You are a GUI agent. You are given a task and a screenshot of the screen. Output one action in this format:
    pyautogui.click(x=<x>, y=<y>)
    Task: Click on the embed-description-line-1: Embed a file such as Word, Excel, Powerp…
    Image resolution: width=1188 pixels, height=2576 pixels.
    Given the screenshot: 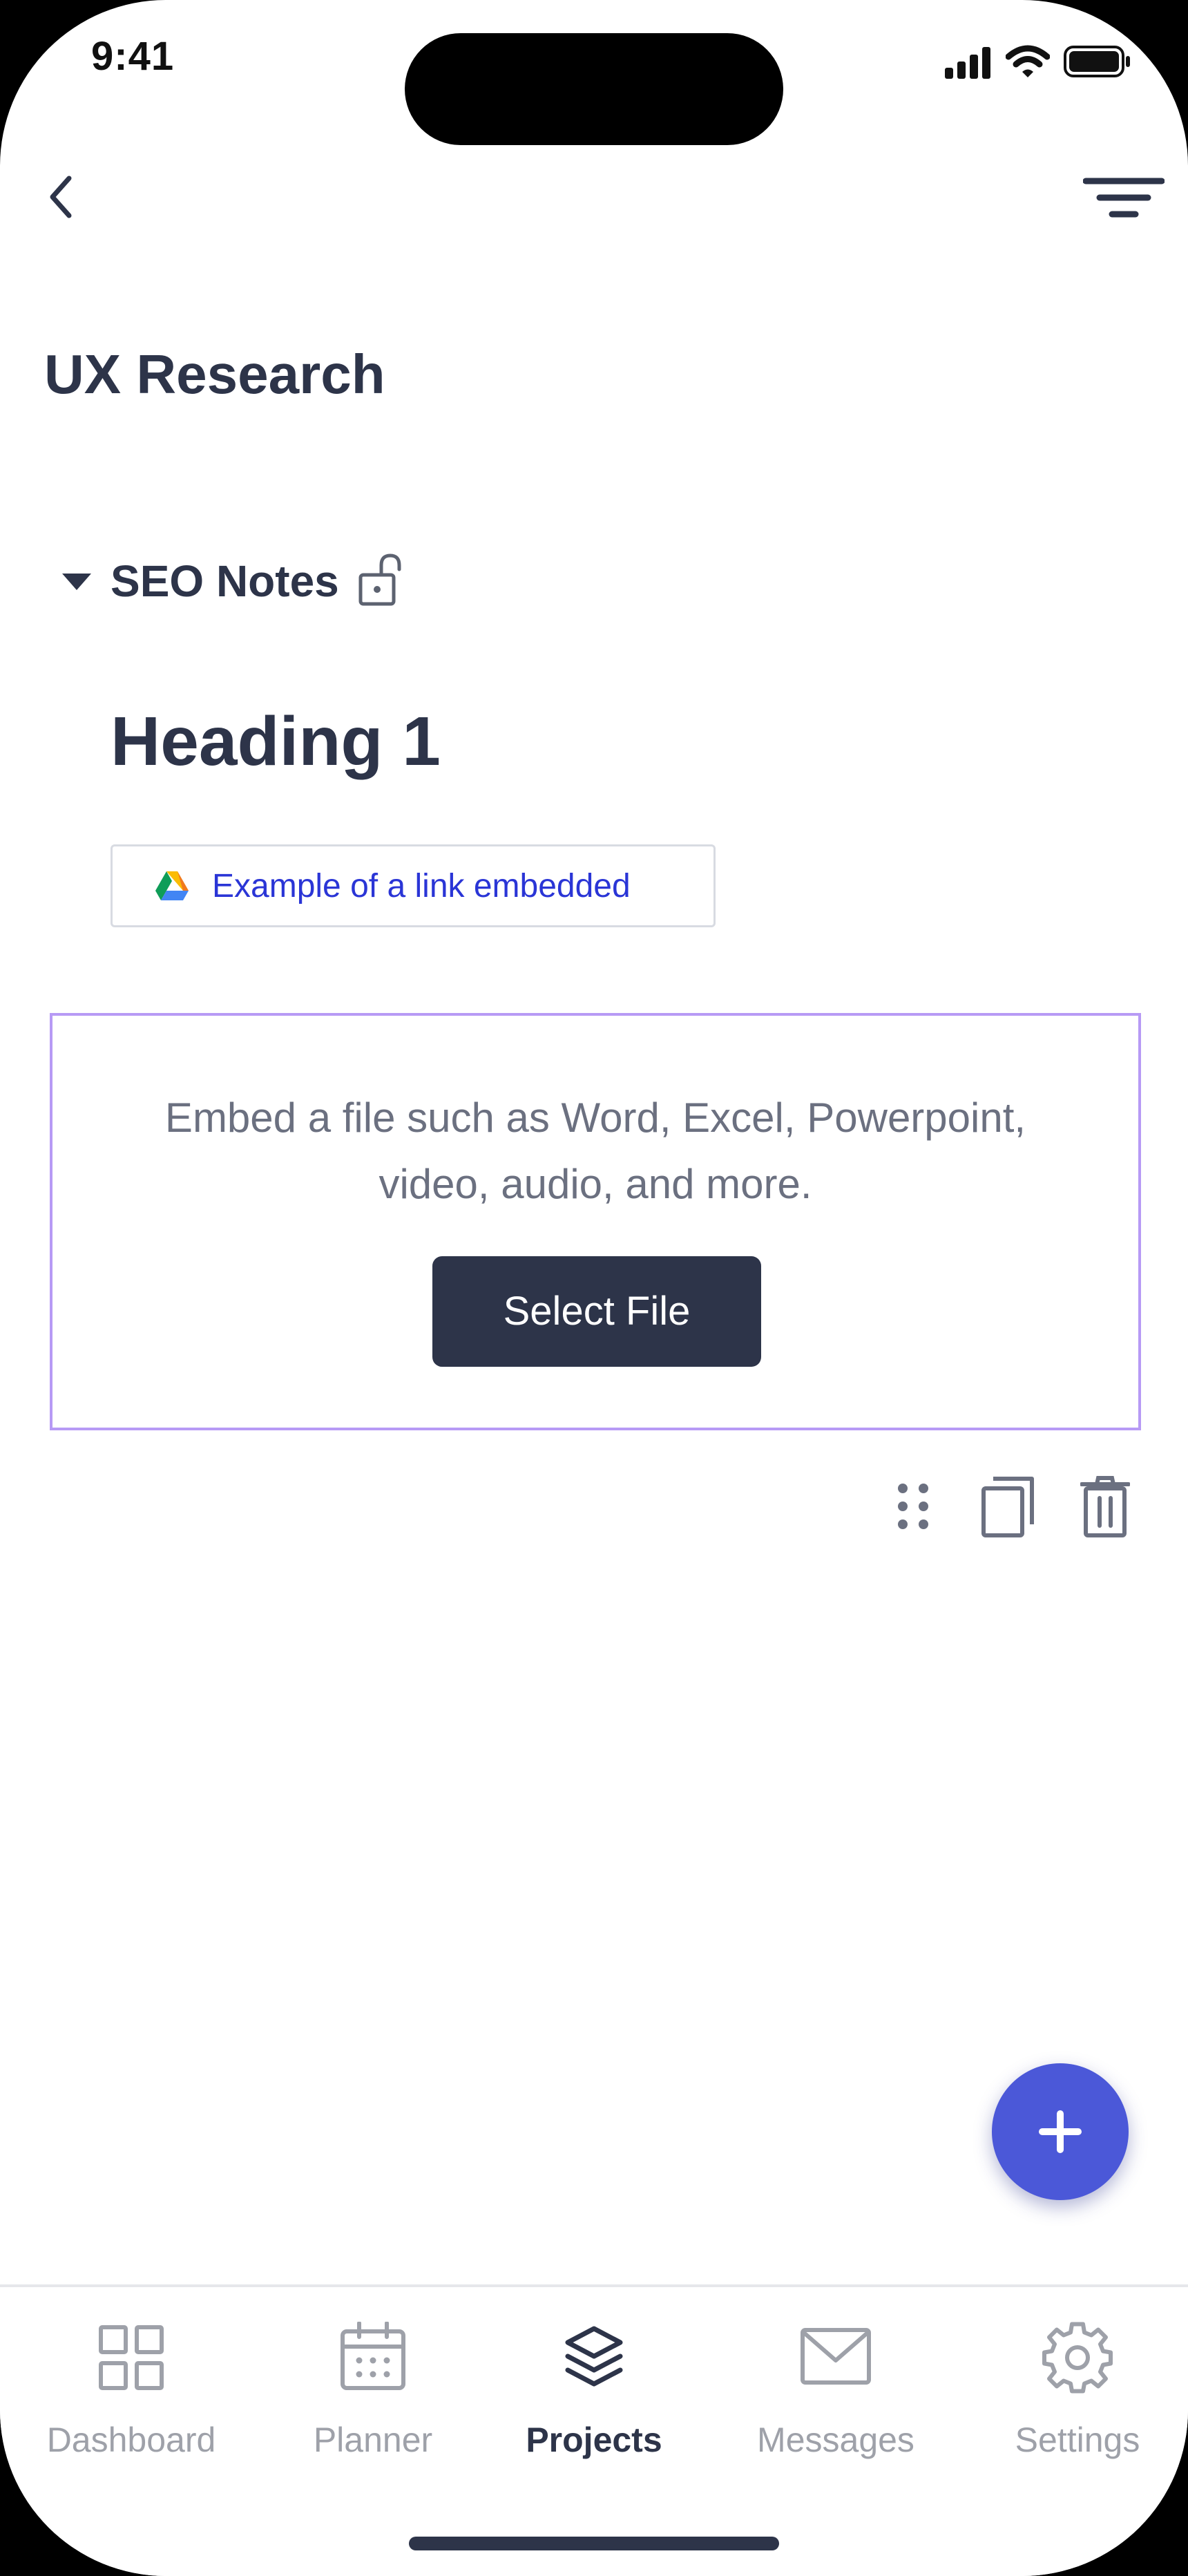 What is the action you would take?
    pyautogui.click(x=595, y=1118)
    